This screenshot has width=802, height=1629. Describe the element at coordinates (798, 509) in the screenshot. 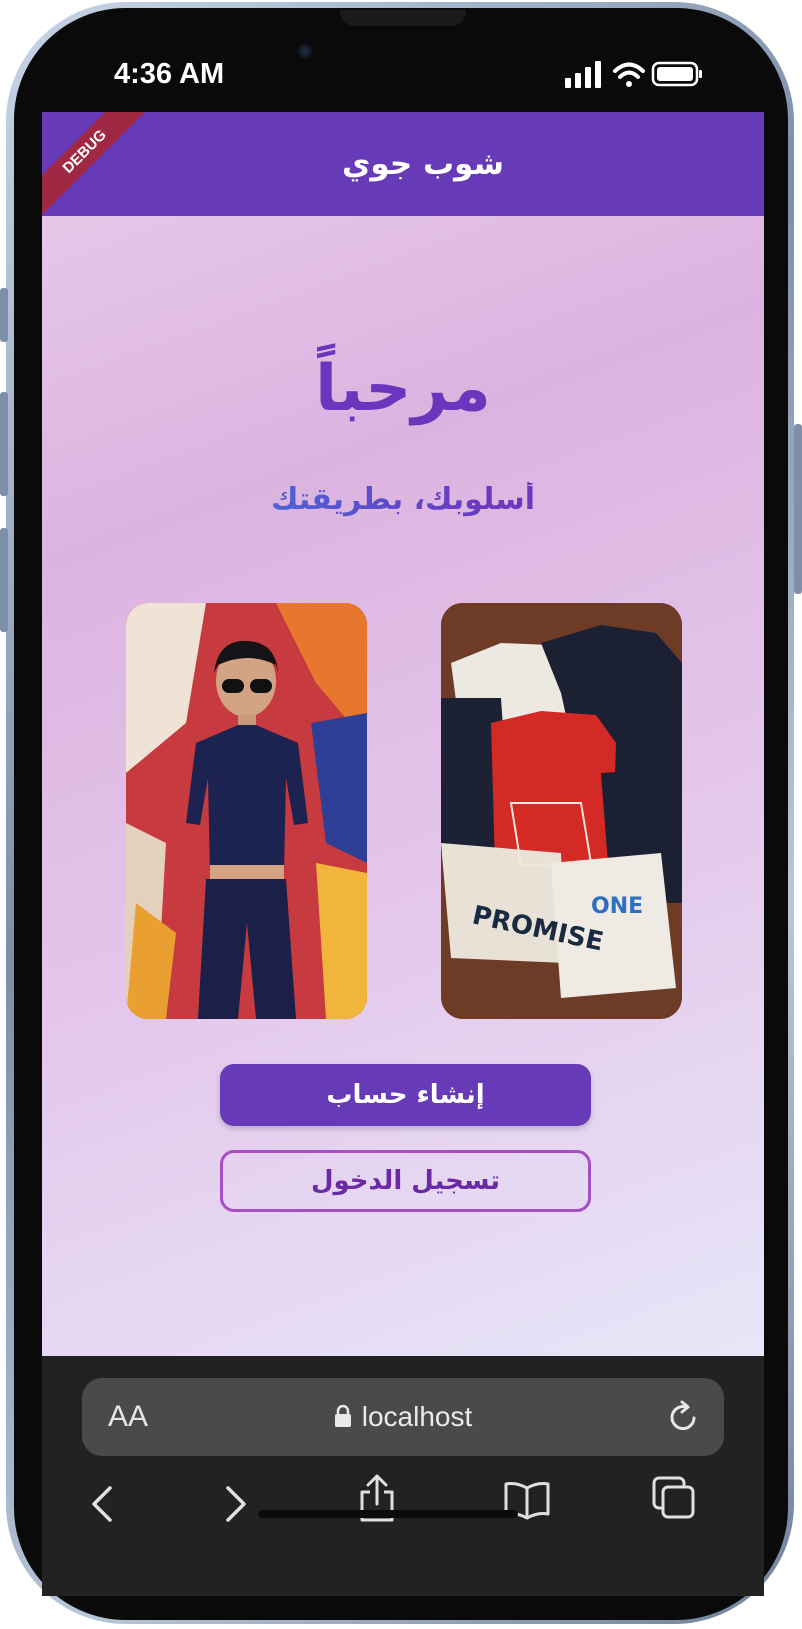

I see `power-button` at that location.